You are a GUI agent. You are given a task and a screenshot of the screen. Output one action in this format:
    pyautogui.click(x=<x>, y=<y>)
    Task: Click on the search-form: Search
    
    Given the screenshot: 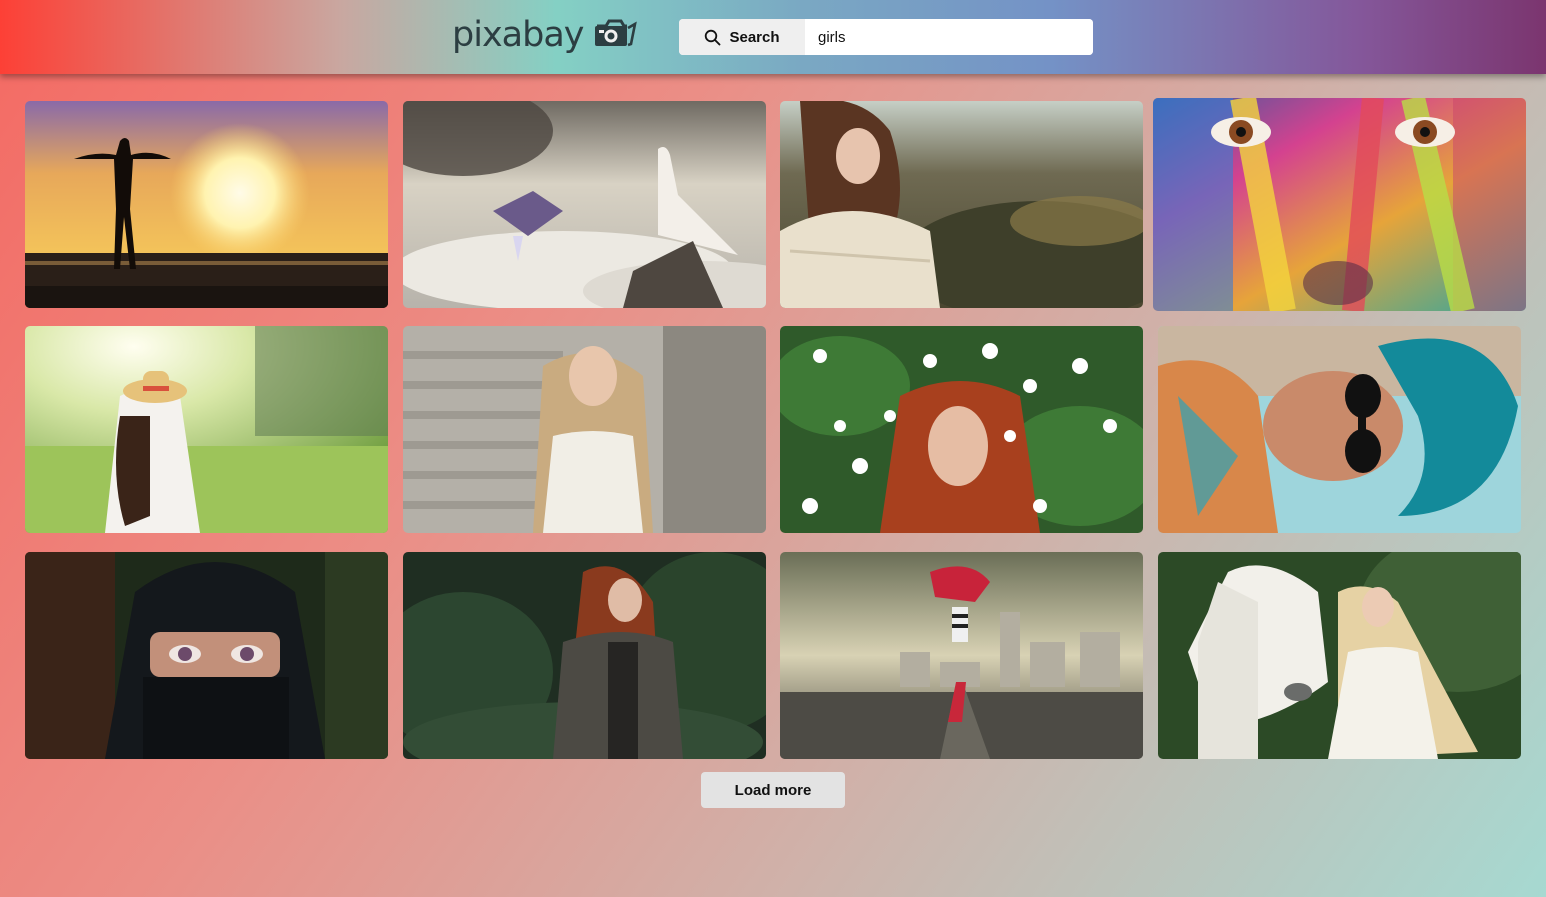 What is the action you would take?
    pyautogui.click(x=886, y=37)
    